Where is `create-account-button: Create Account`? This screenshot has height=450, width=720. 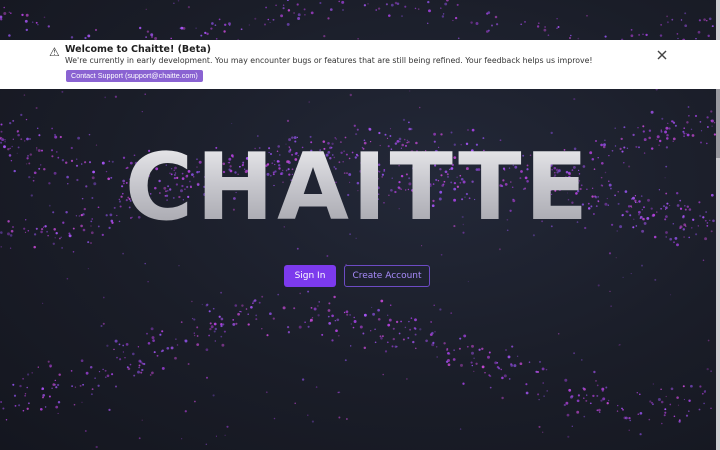
create-account-button: Create Account is located at coordinates (387, 276).